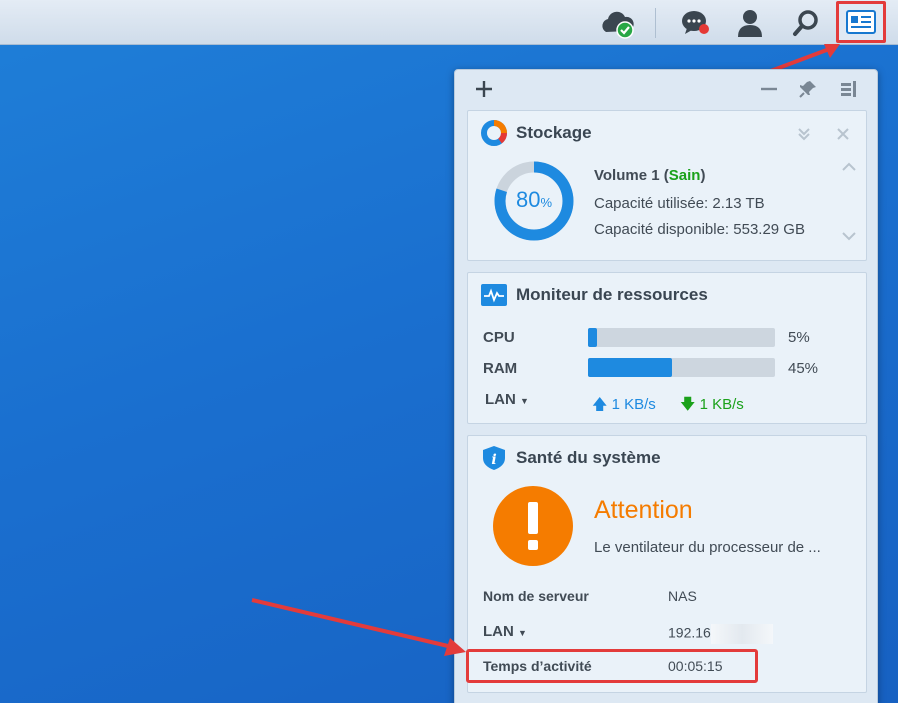 This screenshot has height=703, width=898. What do you see at coordinates (750, 22) in the screenshot?
I see `user-icon` at bounding box center [750, 22].